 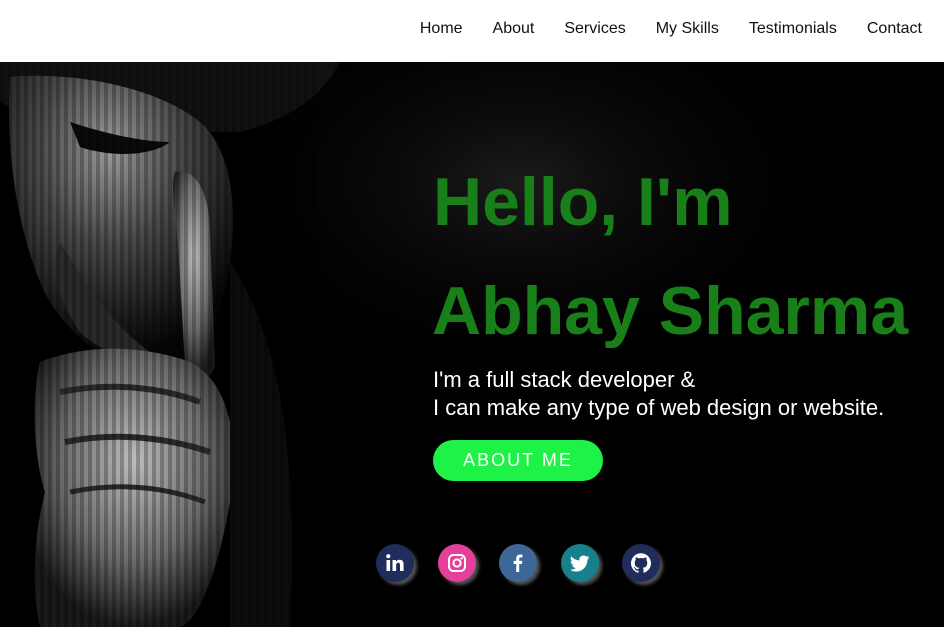 What do you see at coordinates (894, 29) in the screenshot?
I see `nav-link-contact: Contact` at bounding box center [894, 29].